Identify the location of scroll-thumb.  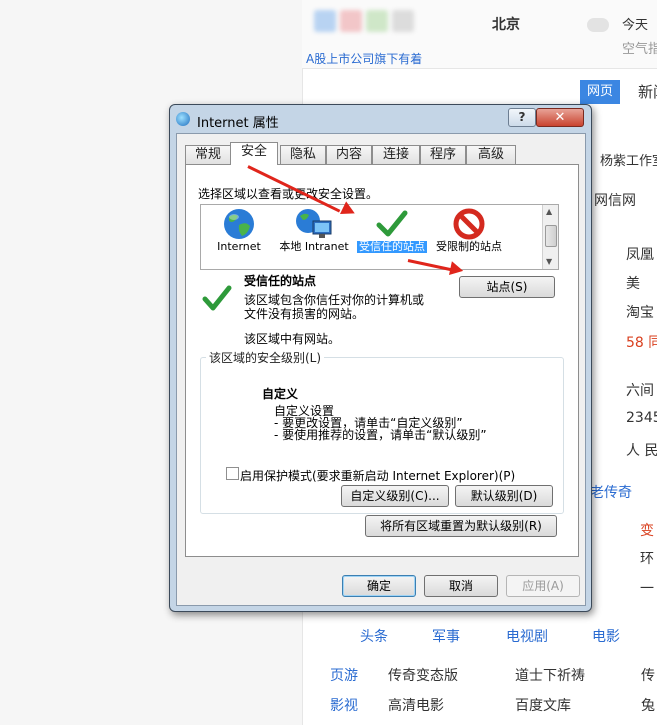
(551, 236).